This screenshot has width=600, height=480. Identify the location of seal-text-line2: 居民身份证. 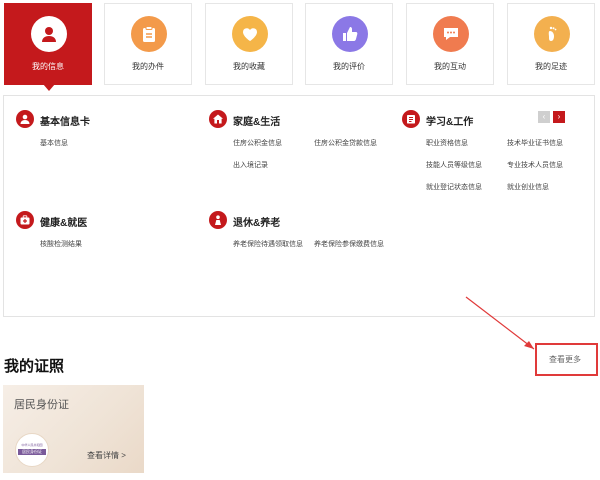
(32, 452).